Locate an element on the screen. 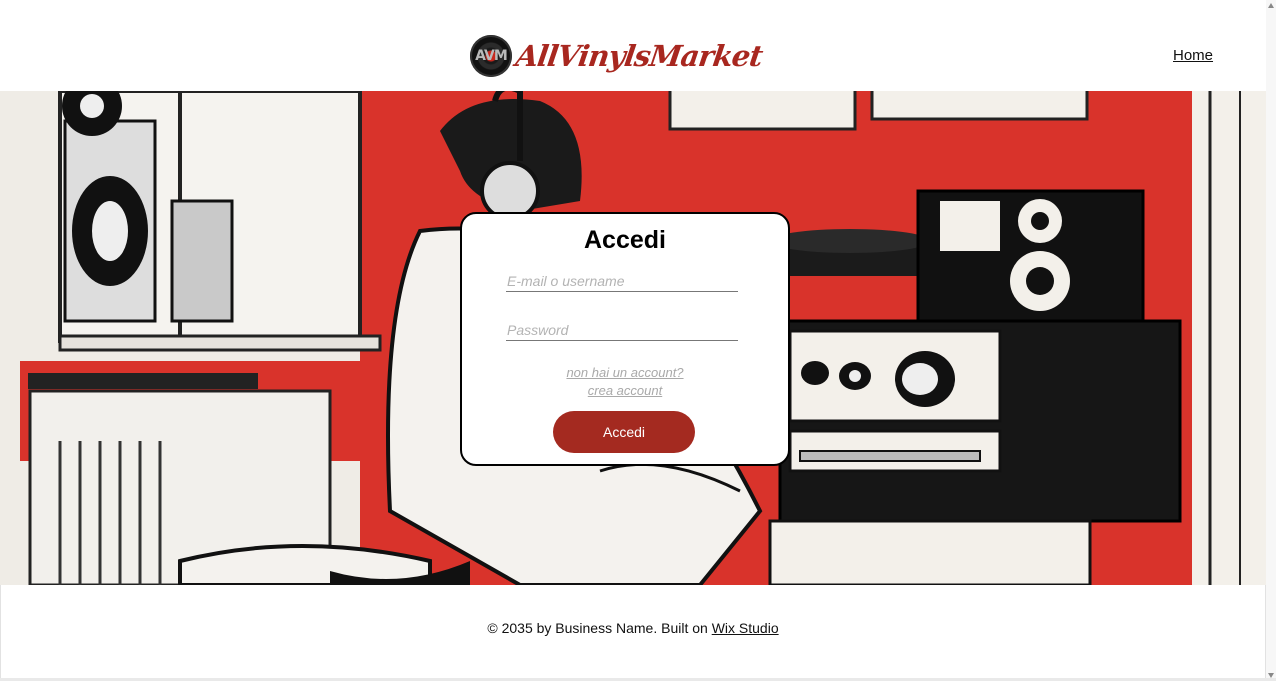 This screenshot has width=1276, height=681. chevron-up-icon is located at coordinates (1271, 5).